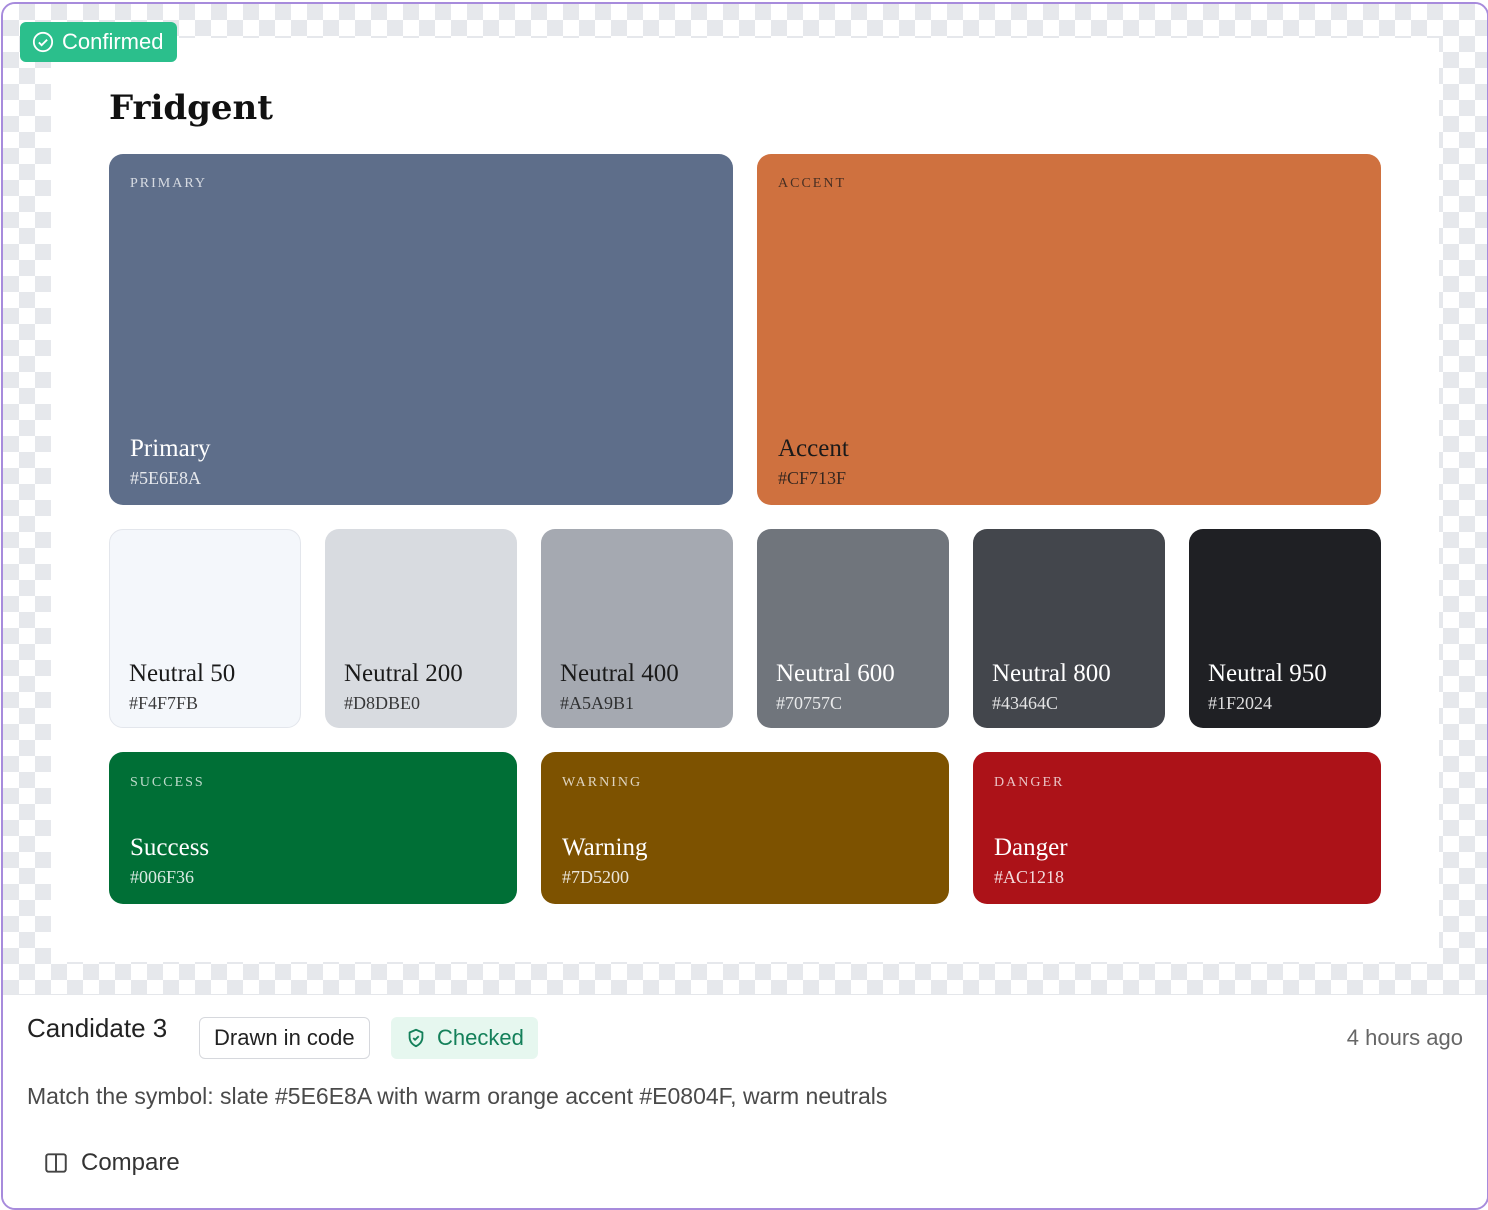  What do you see at coordinates (1177, 828) in the screenshot?
I see `swatch-danger: DANGER Danger #AC1218` at bounding box center [1177, 828].